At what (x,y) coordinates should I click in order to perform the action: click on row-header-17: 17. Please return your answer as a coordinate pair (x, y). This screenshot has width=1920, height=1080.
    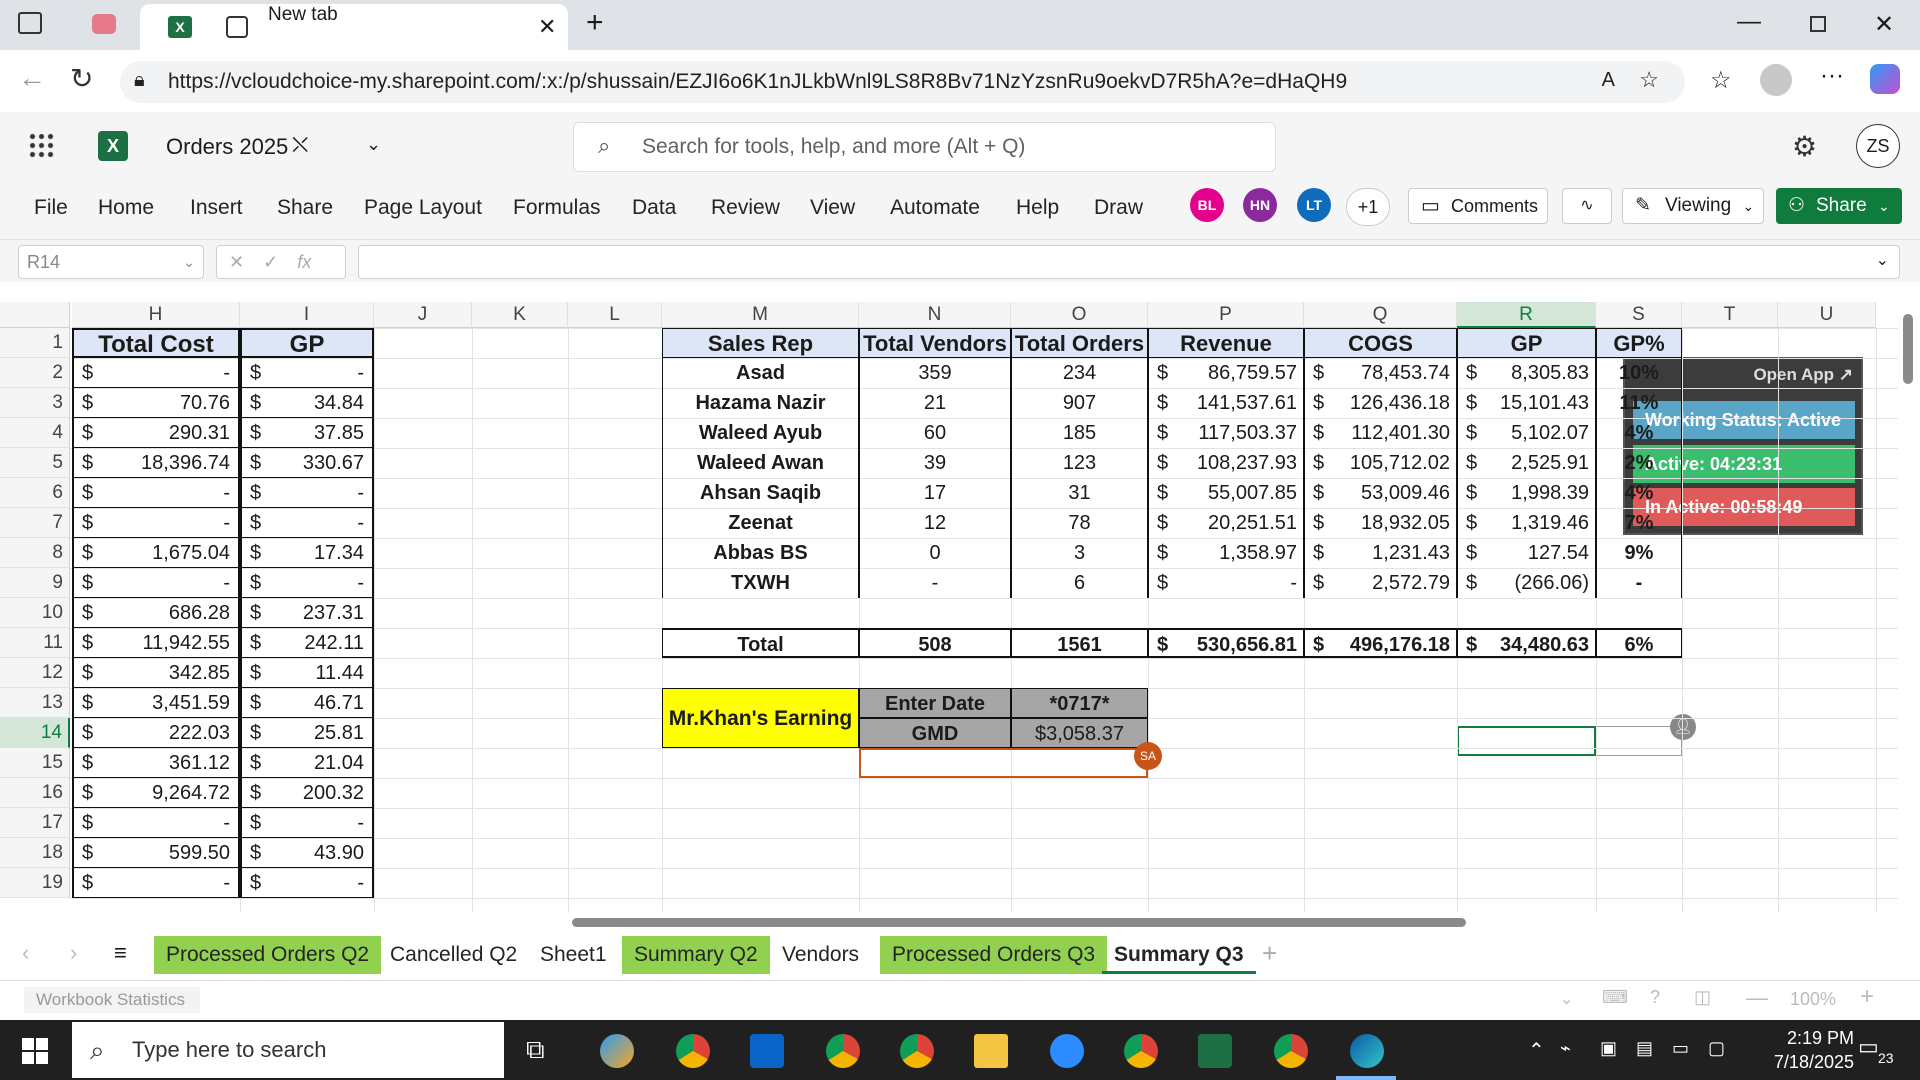
    Looking at the image, I should click on (35, 823).